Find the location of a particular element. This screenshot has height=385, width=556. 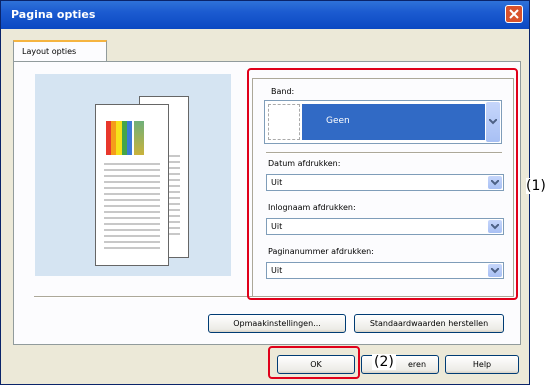

preview-page-front is located at coordinates (132, 185).